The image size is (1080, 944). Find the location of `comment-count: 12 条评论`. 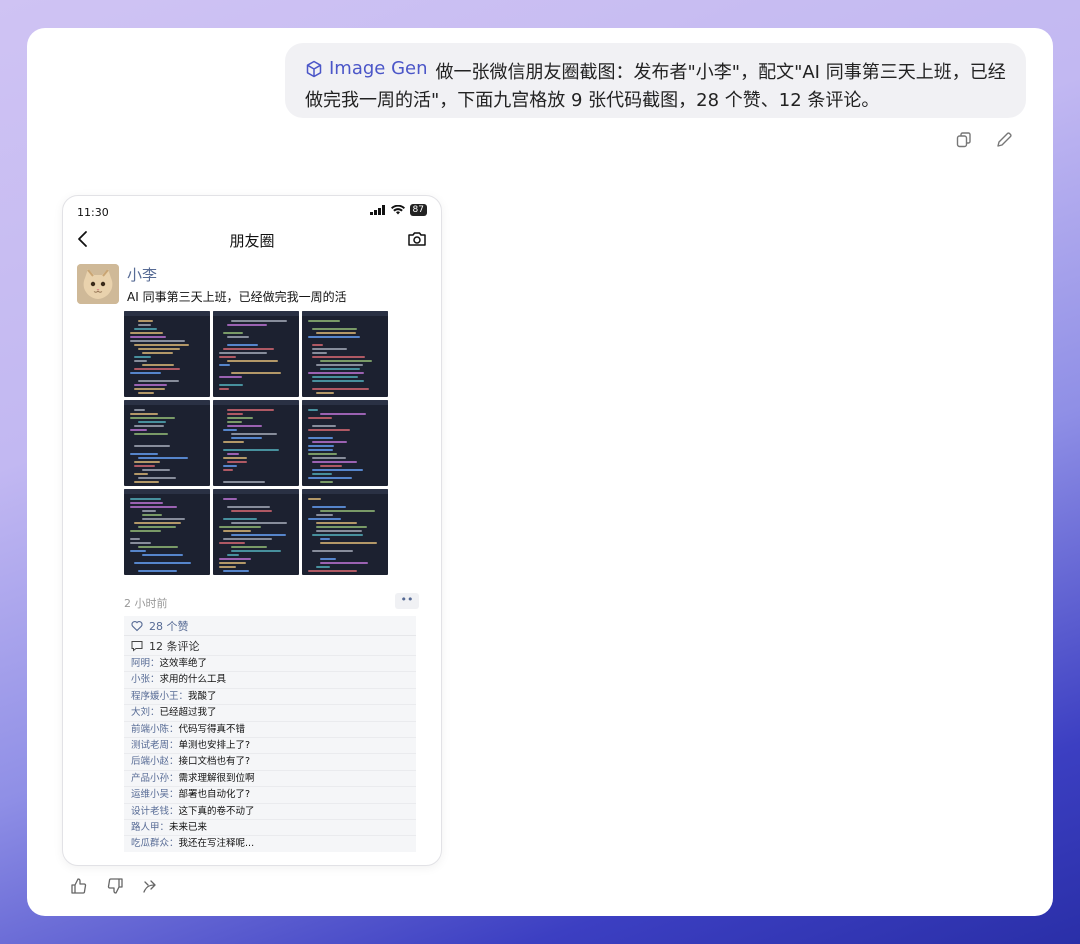

comment-count: 12 条评论 is located at coordinates (174, 646).